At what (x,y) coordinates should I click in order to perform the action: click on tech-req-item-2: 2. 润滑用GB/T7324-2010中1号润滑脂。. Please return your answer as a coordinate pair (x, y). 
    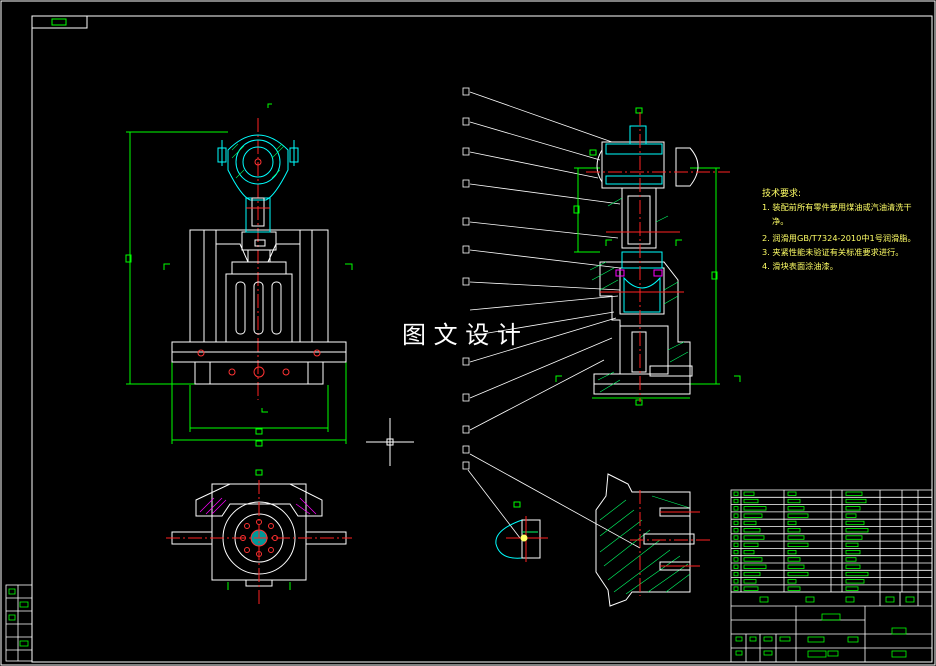
    Looking at the image, I should click on (839, 238).